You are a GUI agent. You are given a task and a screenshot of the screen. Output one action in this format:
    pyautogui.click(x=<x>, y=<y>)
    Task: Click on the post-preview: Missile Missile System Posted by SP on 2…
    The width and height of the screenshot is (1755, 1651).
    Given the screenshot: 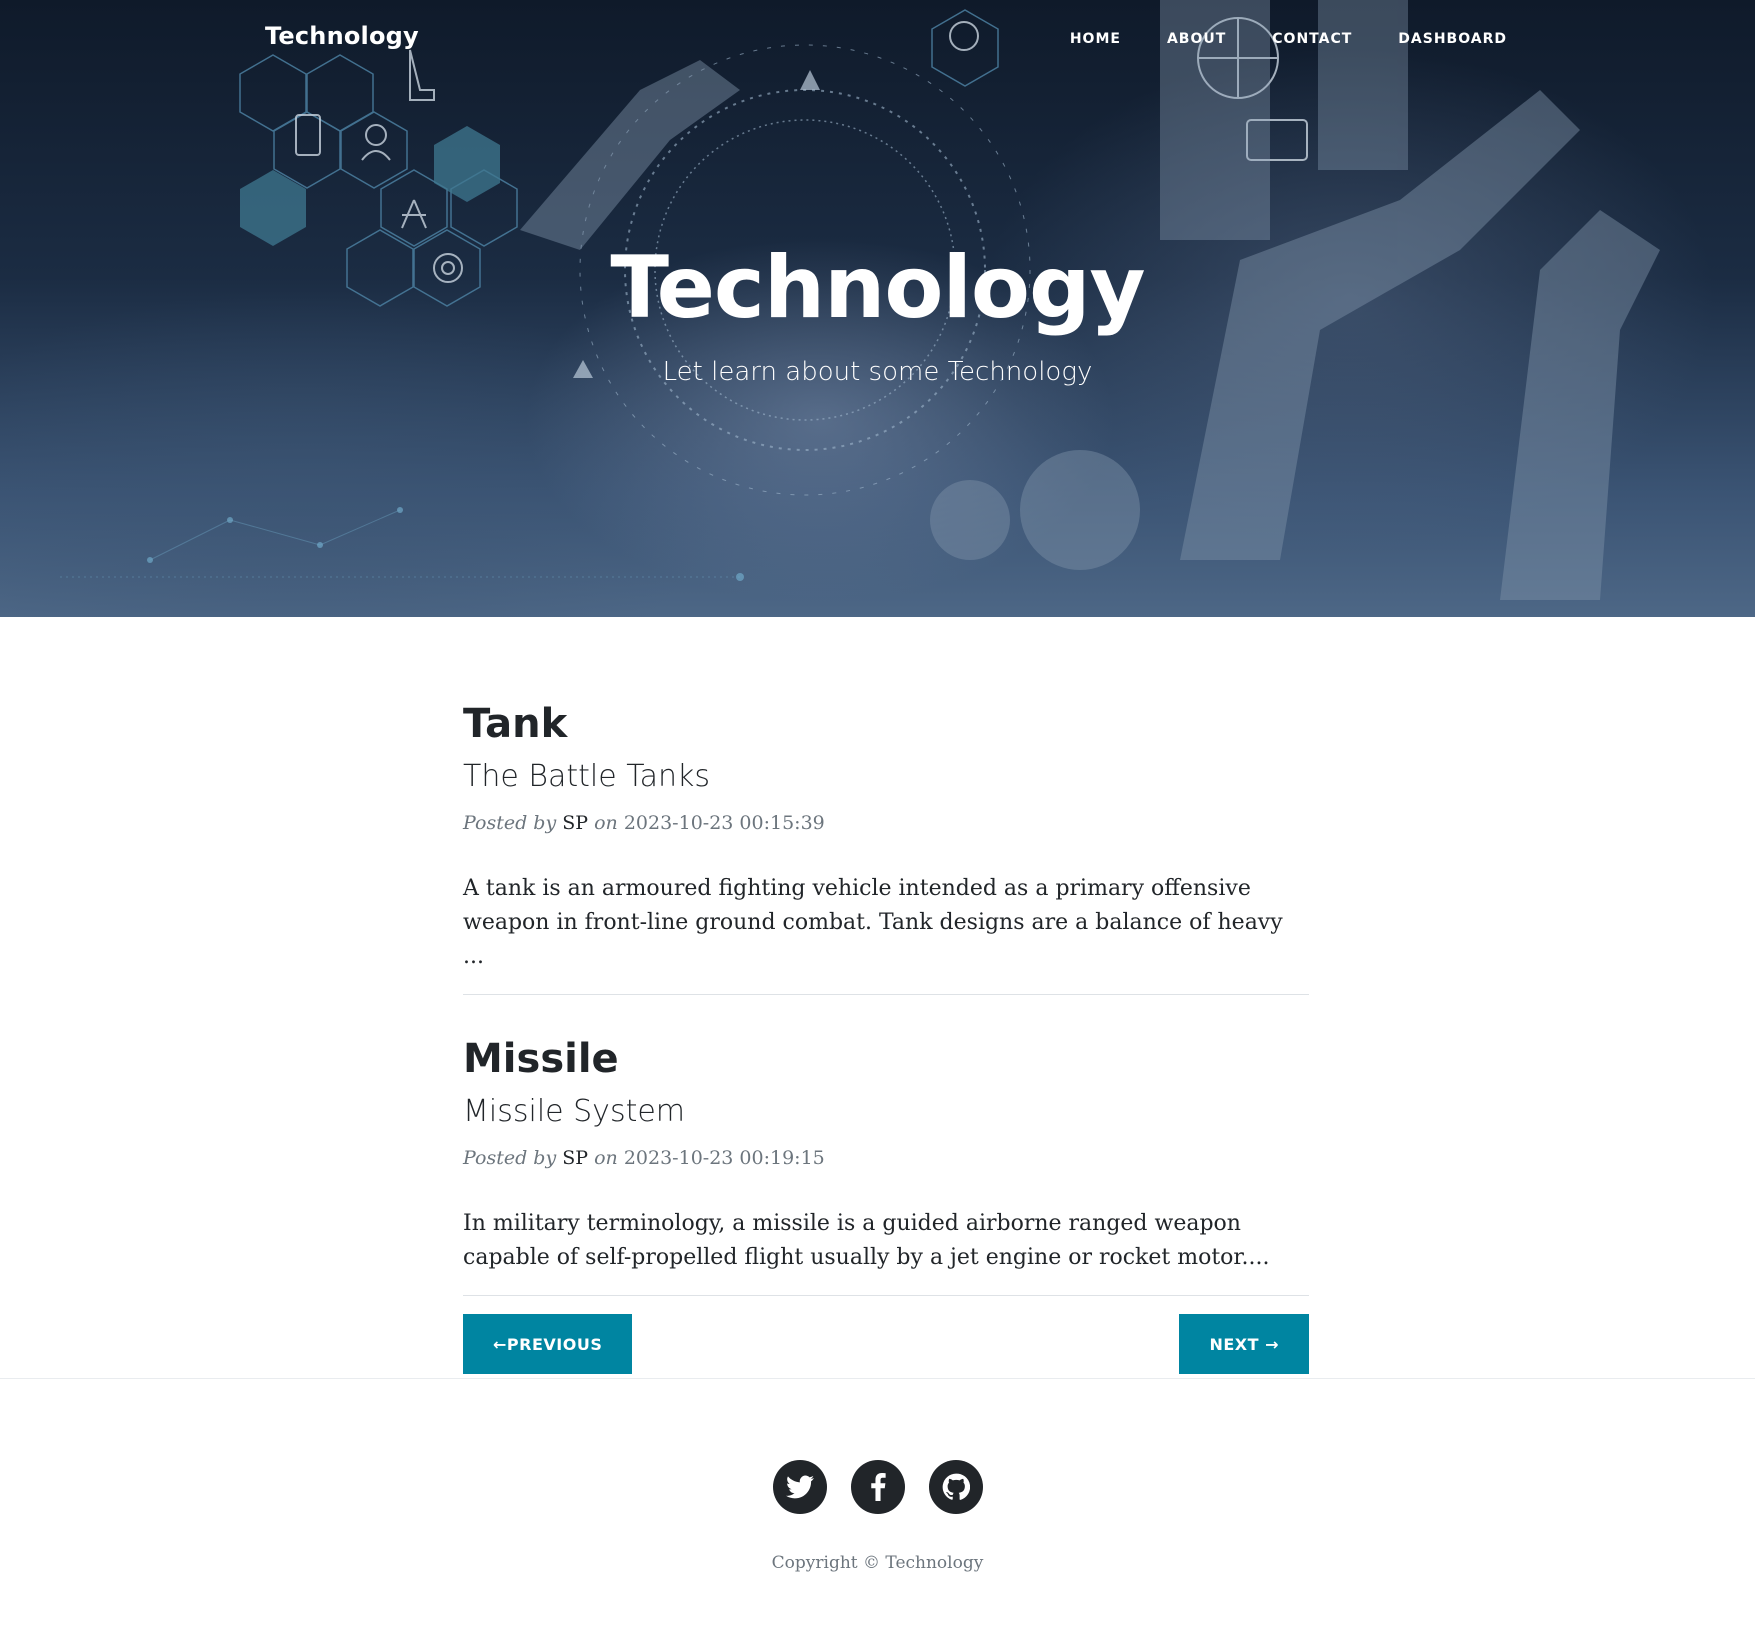 What is the action you would take?
    pyautogui.click(x=886, y=1165)
    